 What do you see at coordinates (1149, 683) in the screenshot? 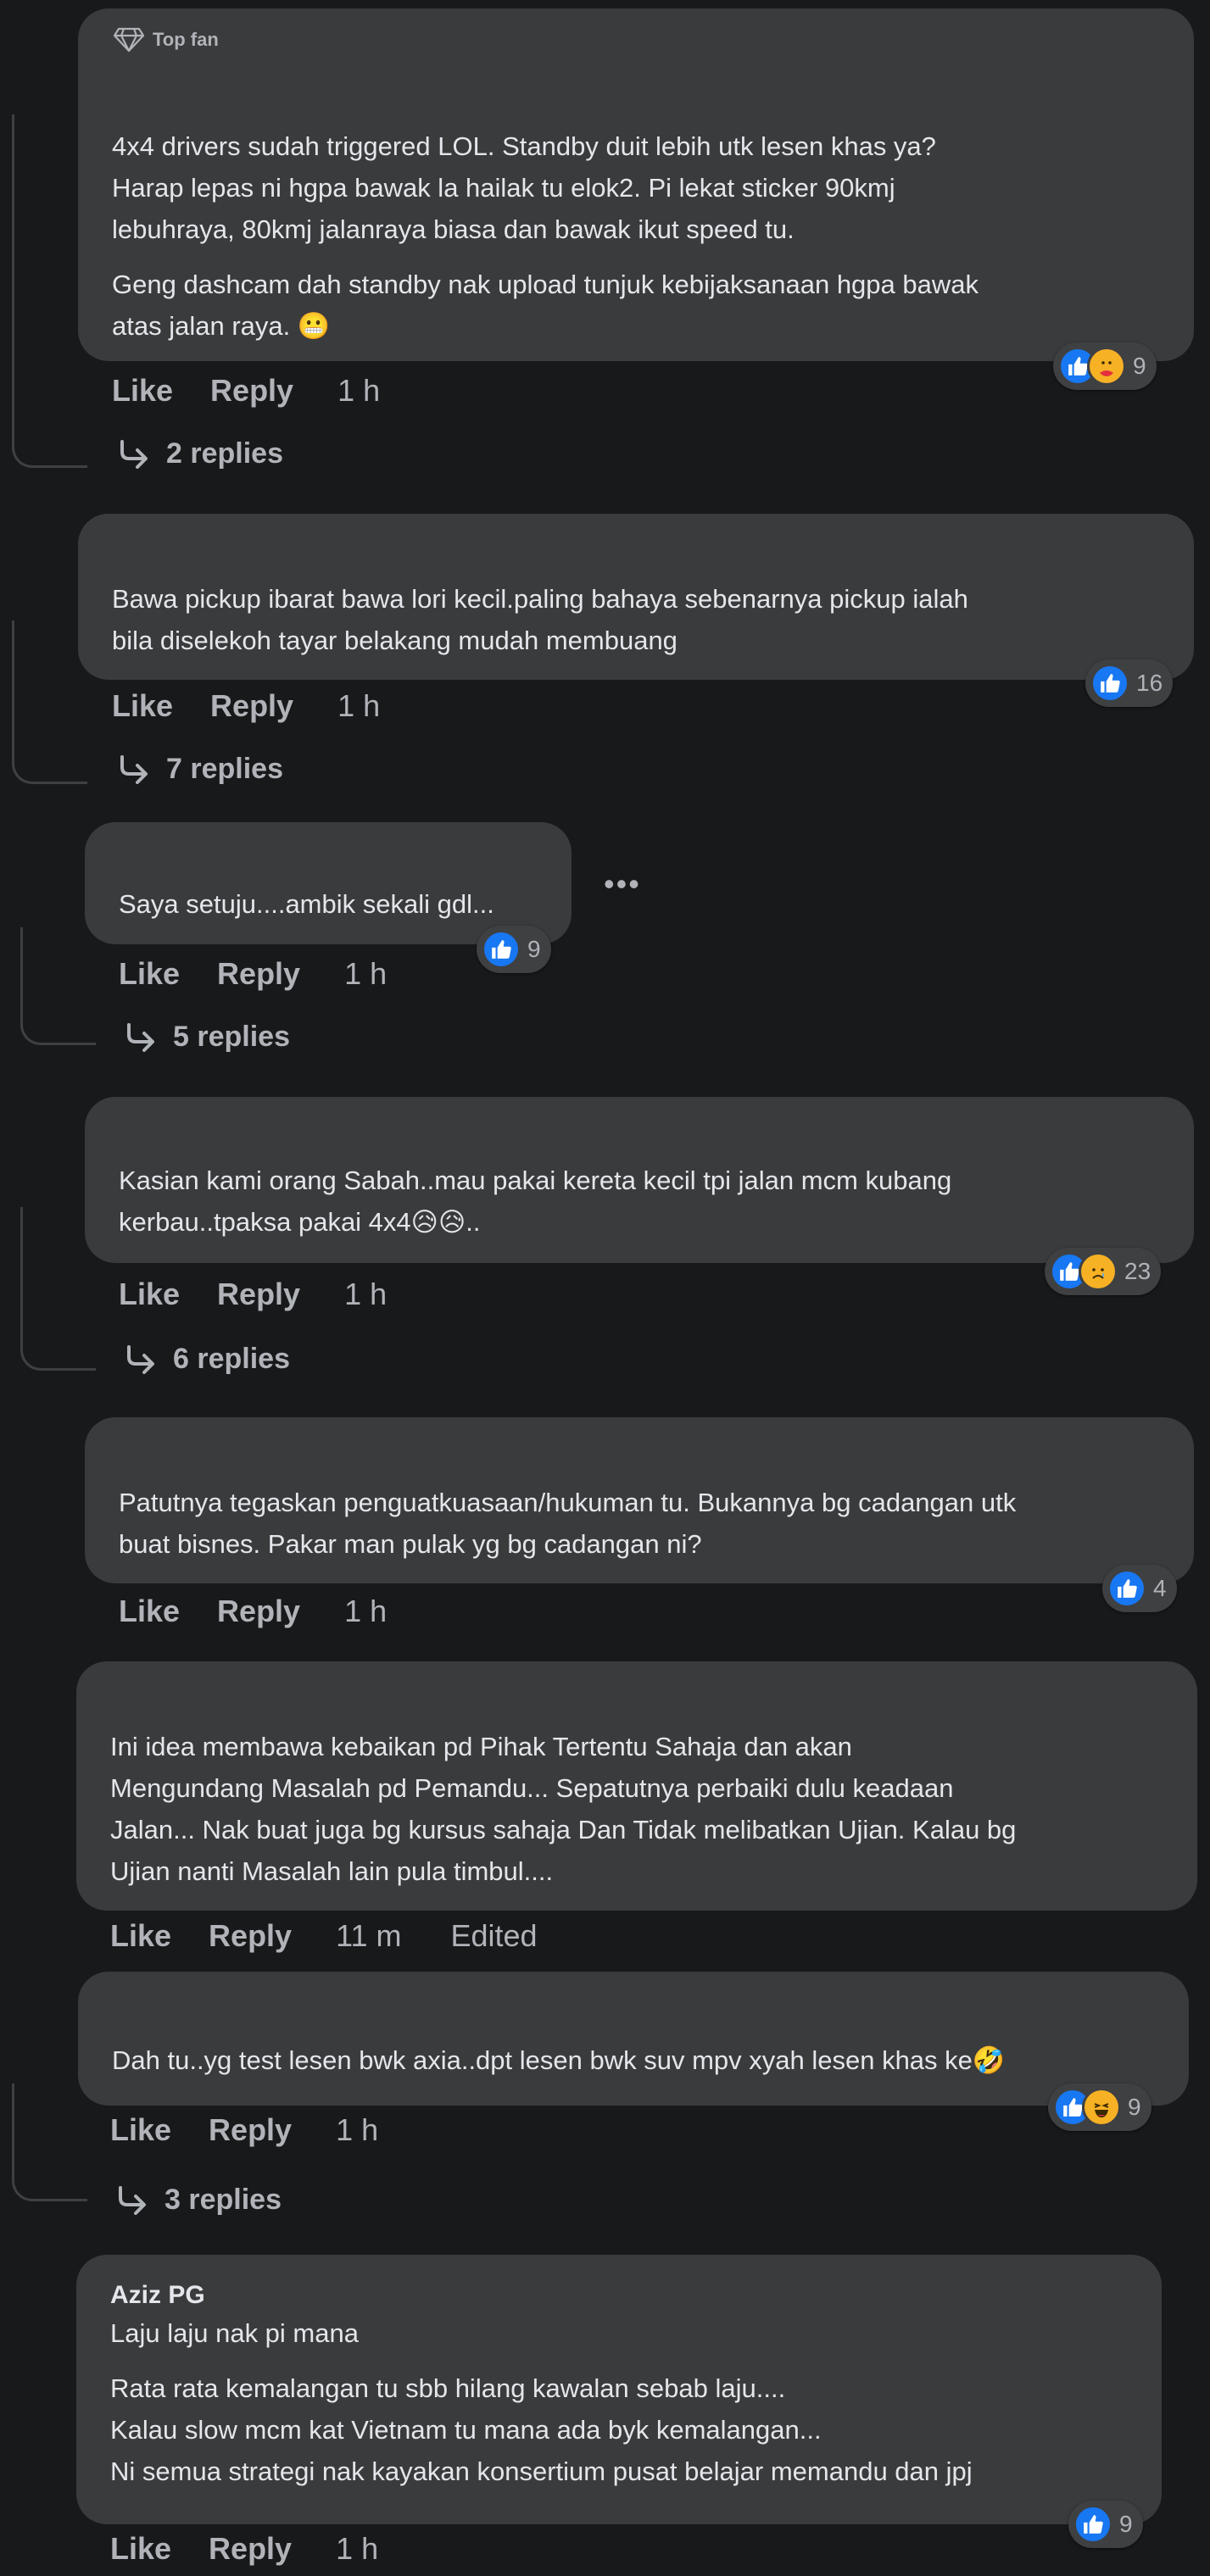
I see `reaction-count: 16` at bounding box center [1149, 683].